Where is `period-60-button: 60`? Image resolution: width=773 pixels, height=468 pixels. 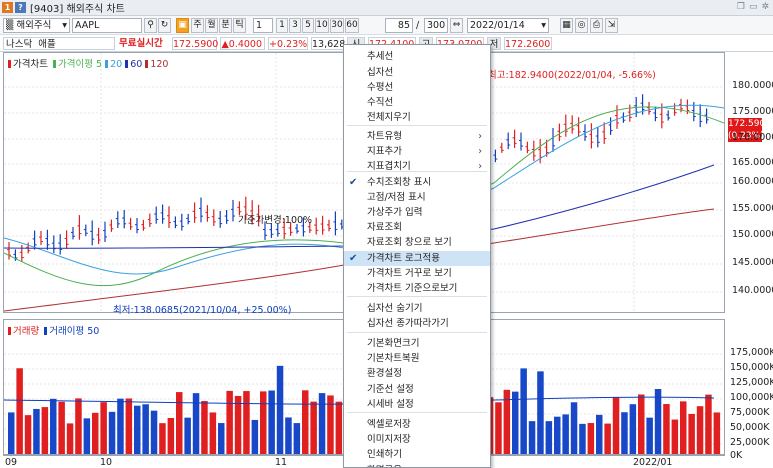 period-60-button: 60 is located at coordinates (352, 25).